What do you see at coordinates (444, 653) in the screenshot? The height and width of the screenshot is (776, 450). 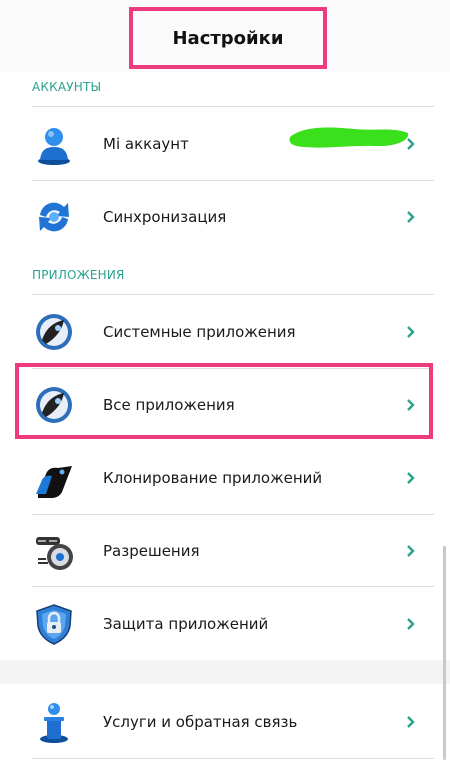 I see `scrollbar` at bounding box center [444, 653].